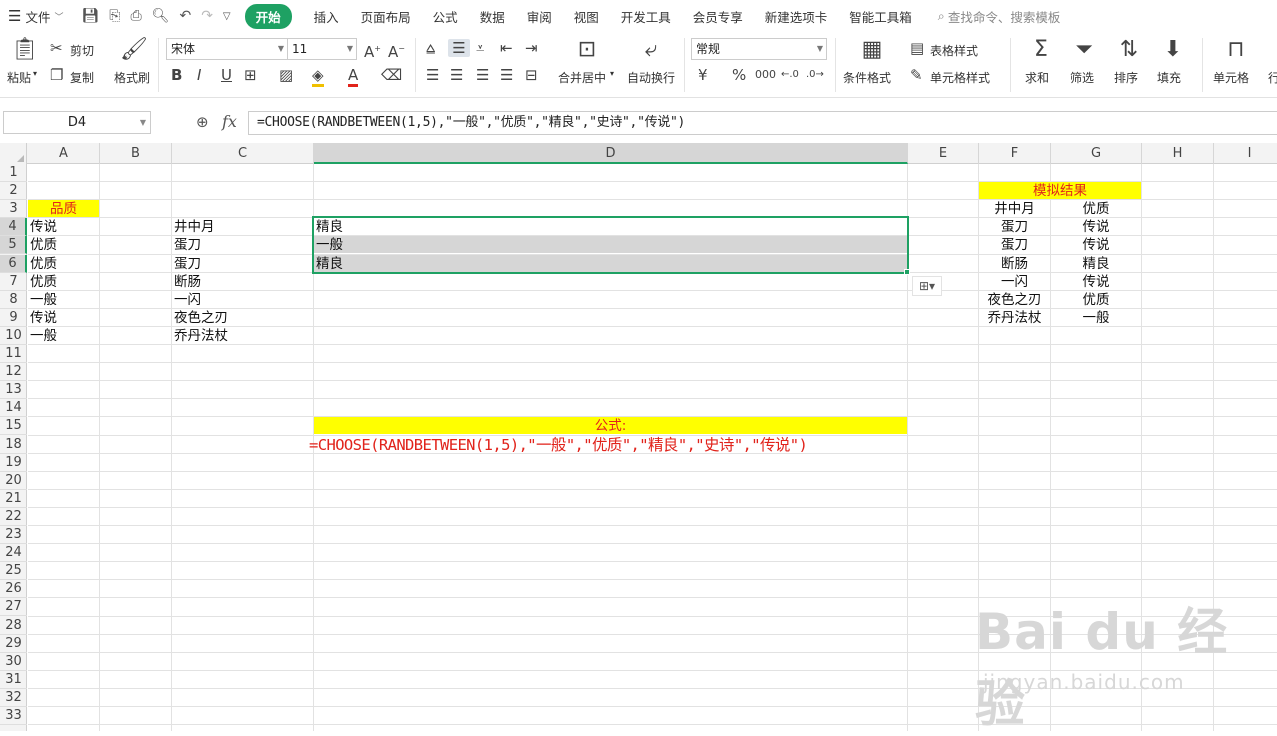 This screenshot has height=736, width=1277. Describe the element at coordinates (268, 16) in the screenshot. I see `tab-home: 开始` at that location.